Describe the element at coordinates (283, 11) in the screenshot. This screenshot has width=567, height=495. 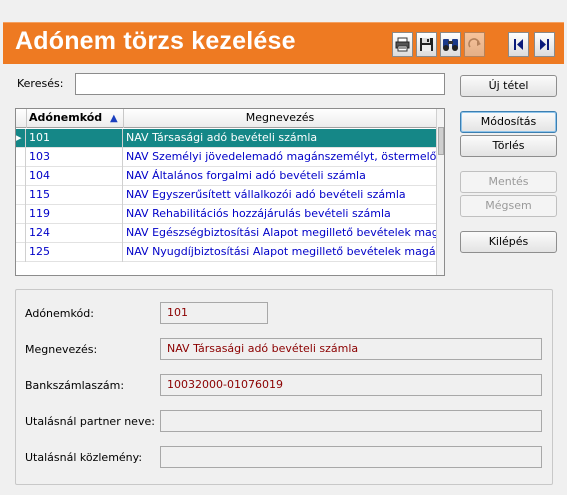
I see `top-strip` at that location.